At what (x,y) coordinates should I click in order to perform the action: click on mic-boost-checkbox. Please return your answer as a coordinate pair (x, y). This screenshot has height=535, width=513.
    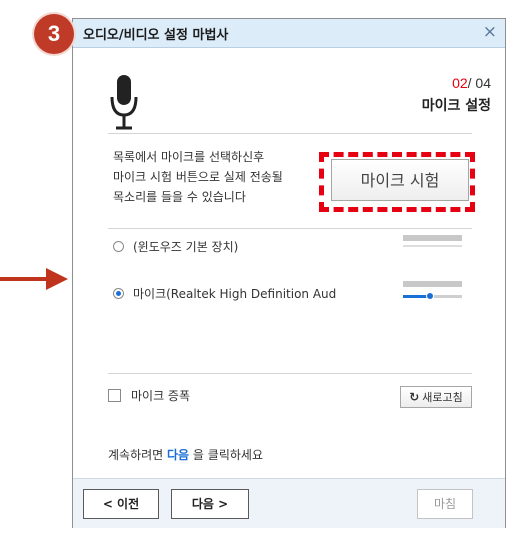
    Looking at the image, I should click on (114, 395).